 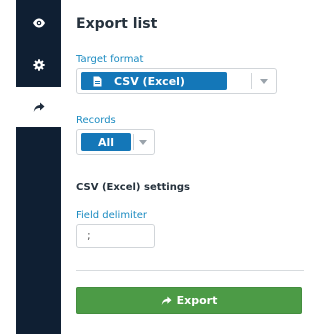 I want to click on divider, so click(x=190, y=270).